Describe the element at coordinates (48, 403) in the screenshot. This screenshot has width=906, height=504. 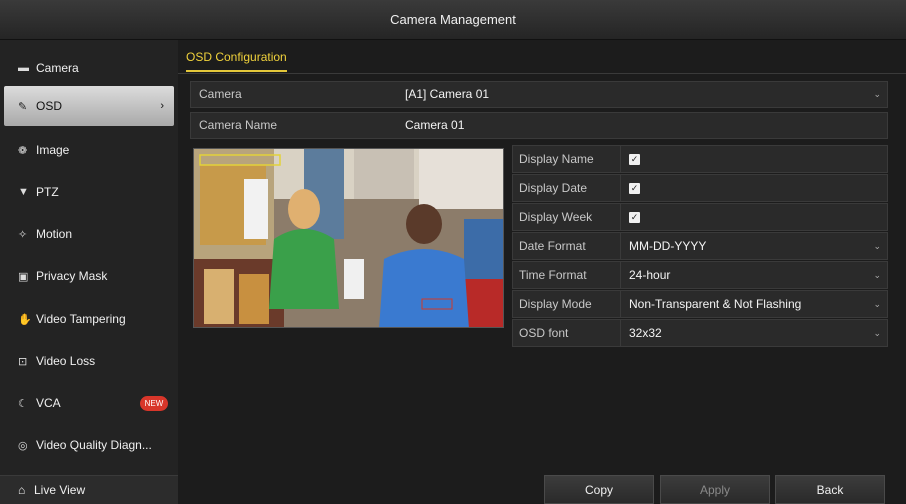
I see `sidebar-item-label: VCA` at that location.